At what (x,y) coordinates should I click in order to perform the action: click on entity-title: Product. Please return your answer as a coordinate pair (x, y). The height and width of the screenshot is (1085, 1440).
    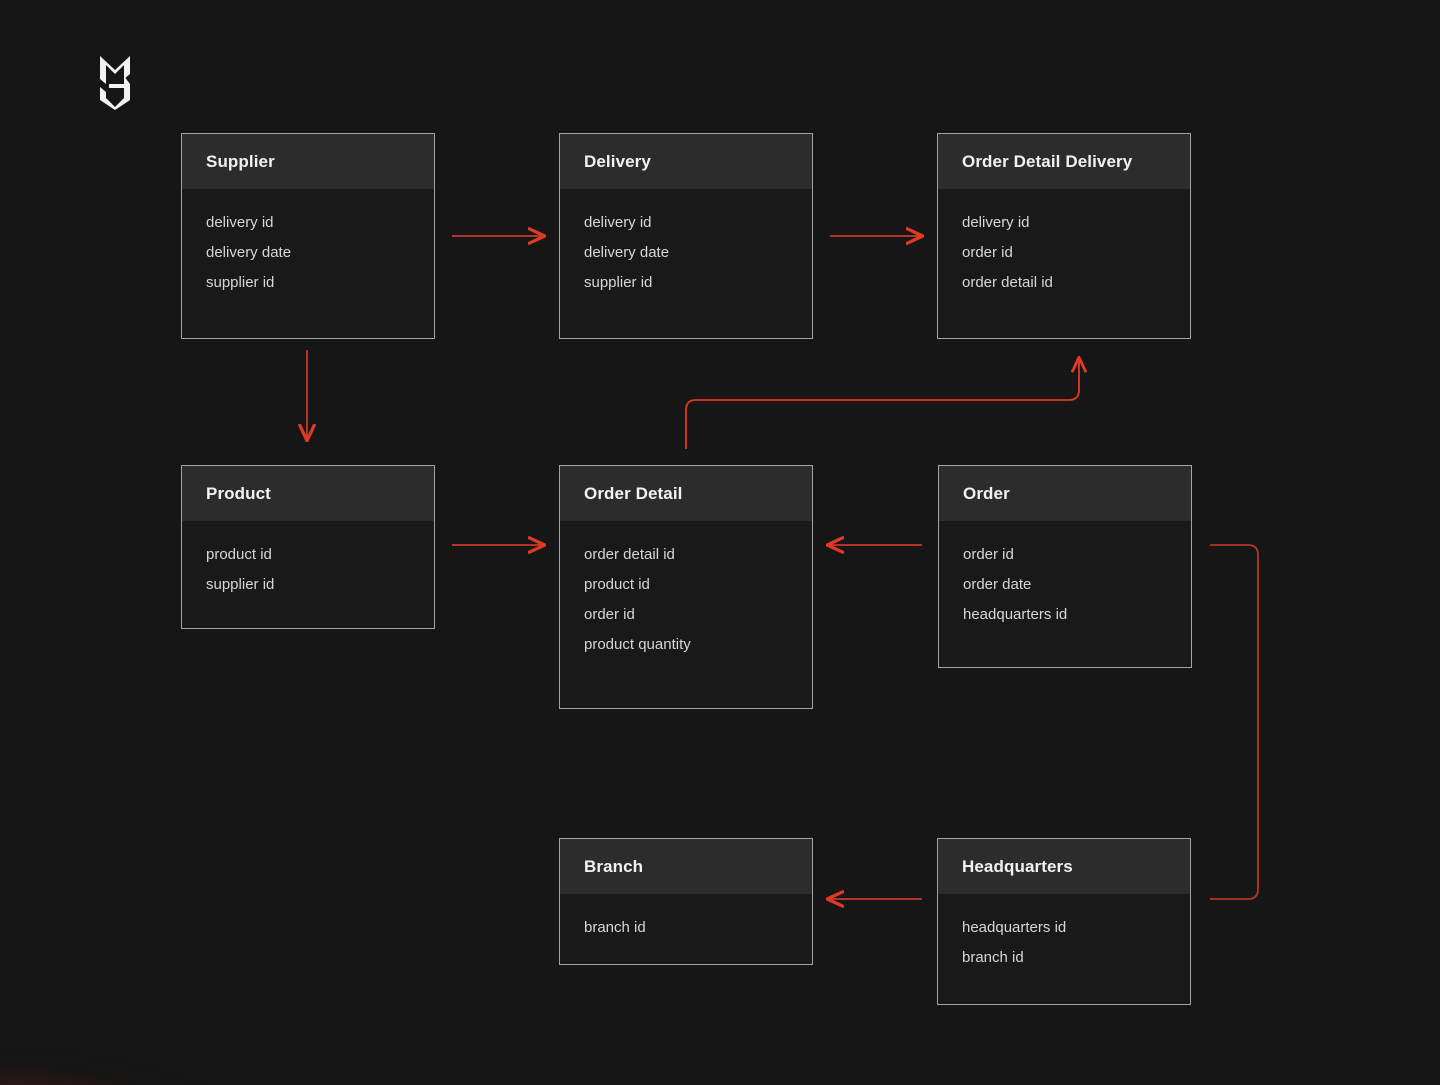
    Looking at the image, I should click on (238, 493).